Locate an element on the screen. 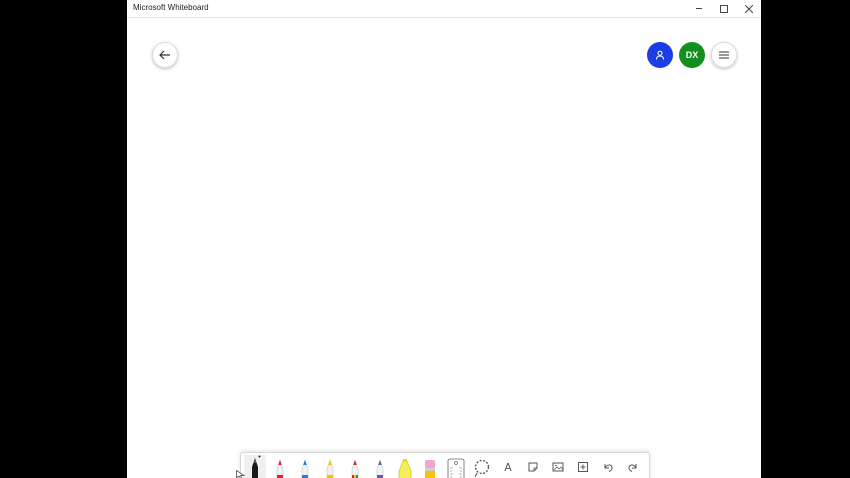  pen-blue-tool is located at coordinates (305, 466).